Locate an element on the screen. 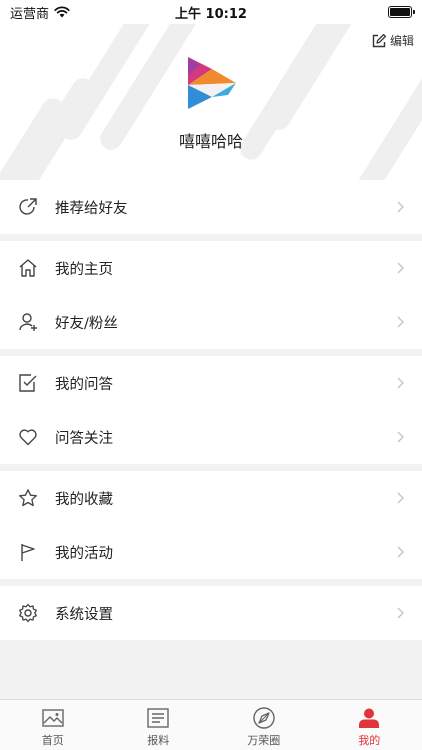 The height and width of the screenshot is (750, 422). tab-label: 首页 is located at coordinates (52, 740).